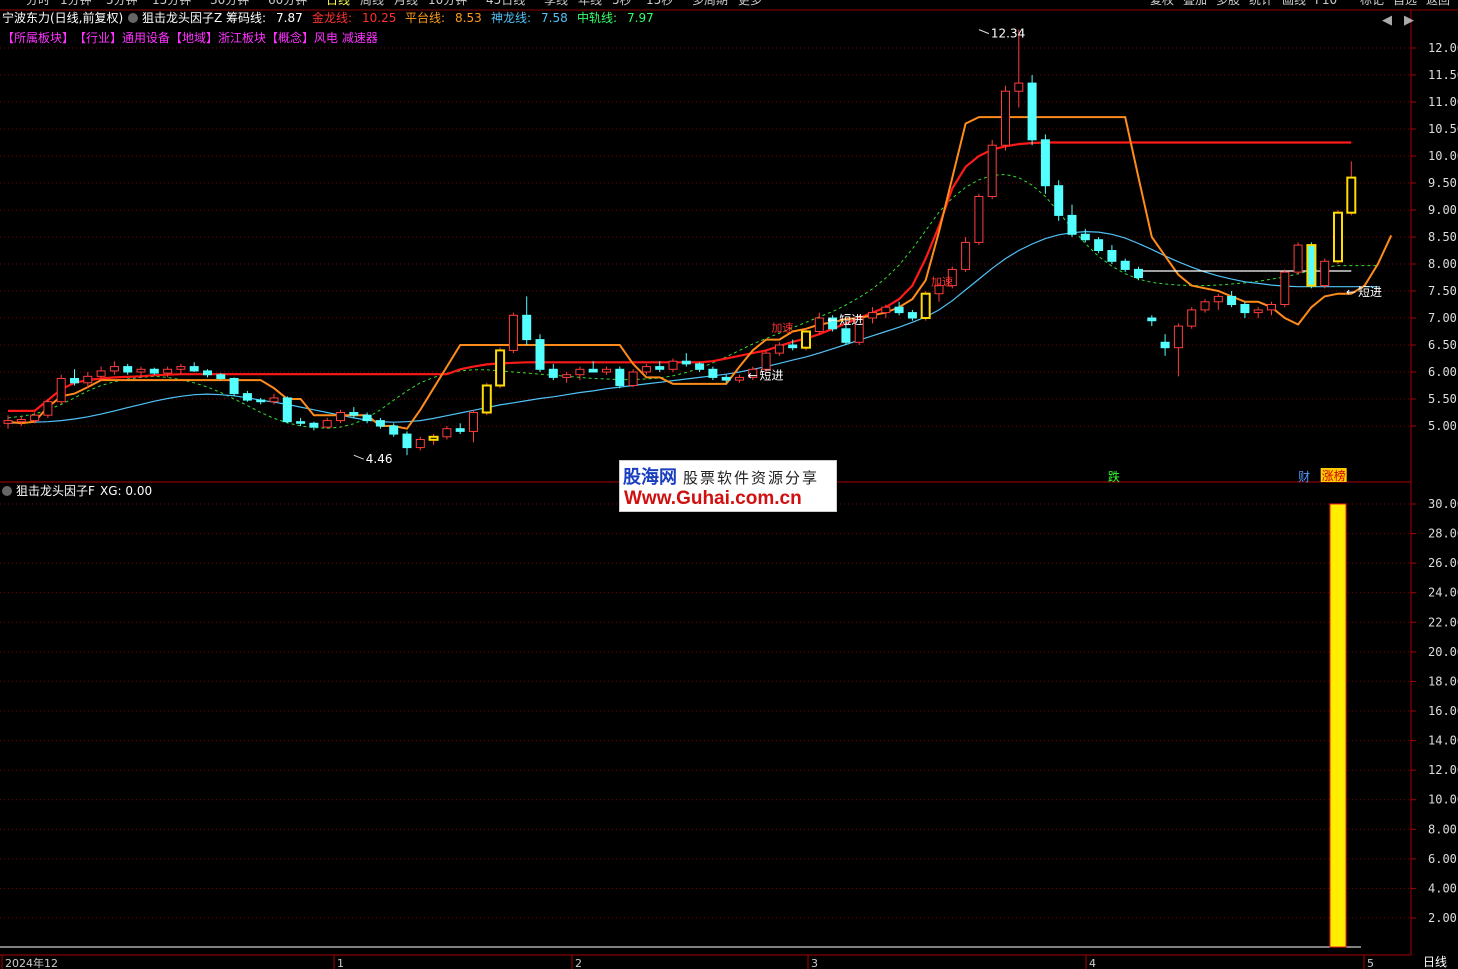 The height and width of the screenshot is (969, 1458). Describe the element at coordinates (1442, 829) in the screenshot. I see `sub-y-tick-label: 8.00` at that location.